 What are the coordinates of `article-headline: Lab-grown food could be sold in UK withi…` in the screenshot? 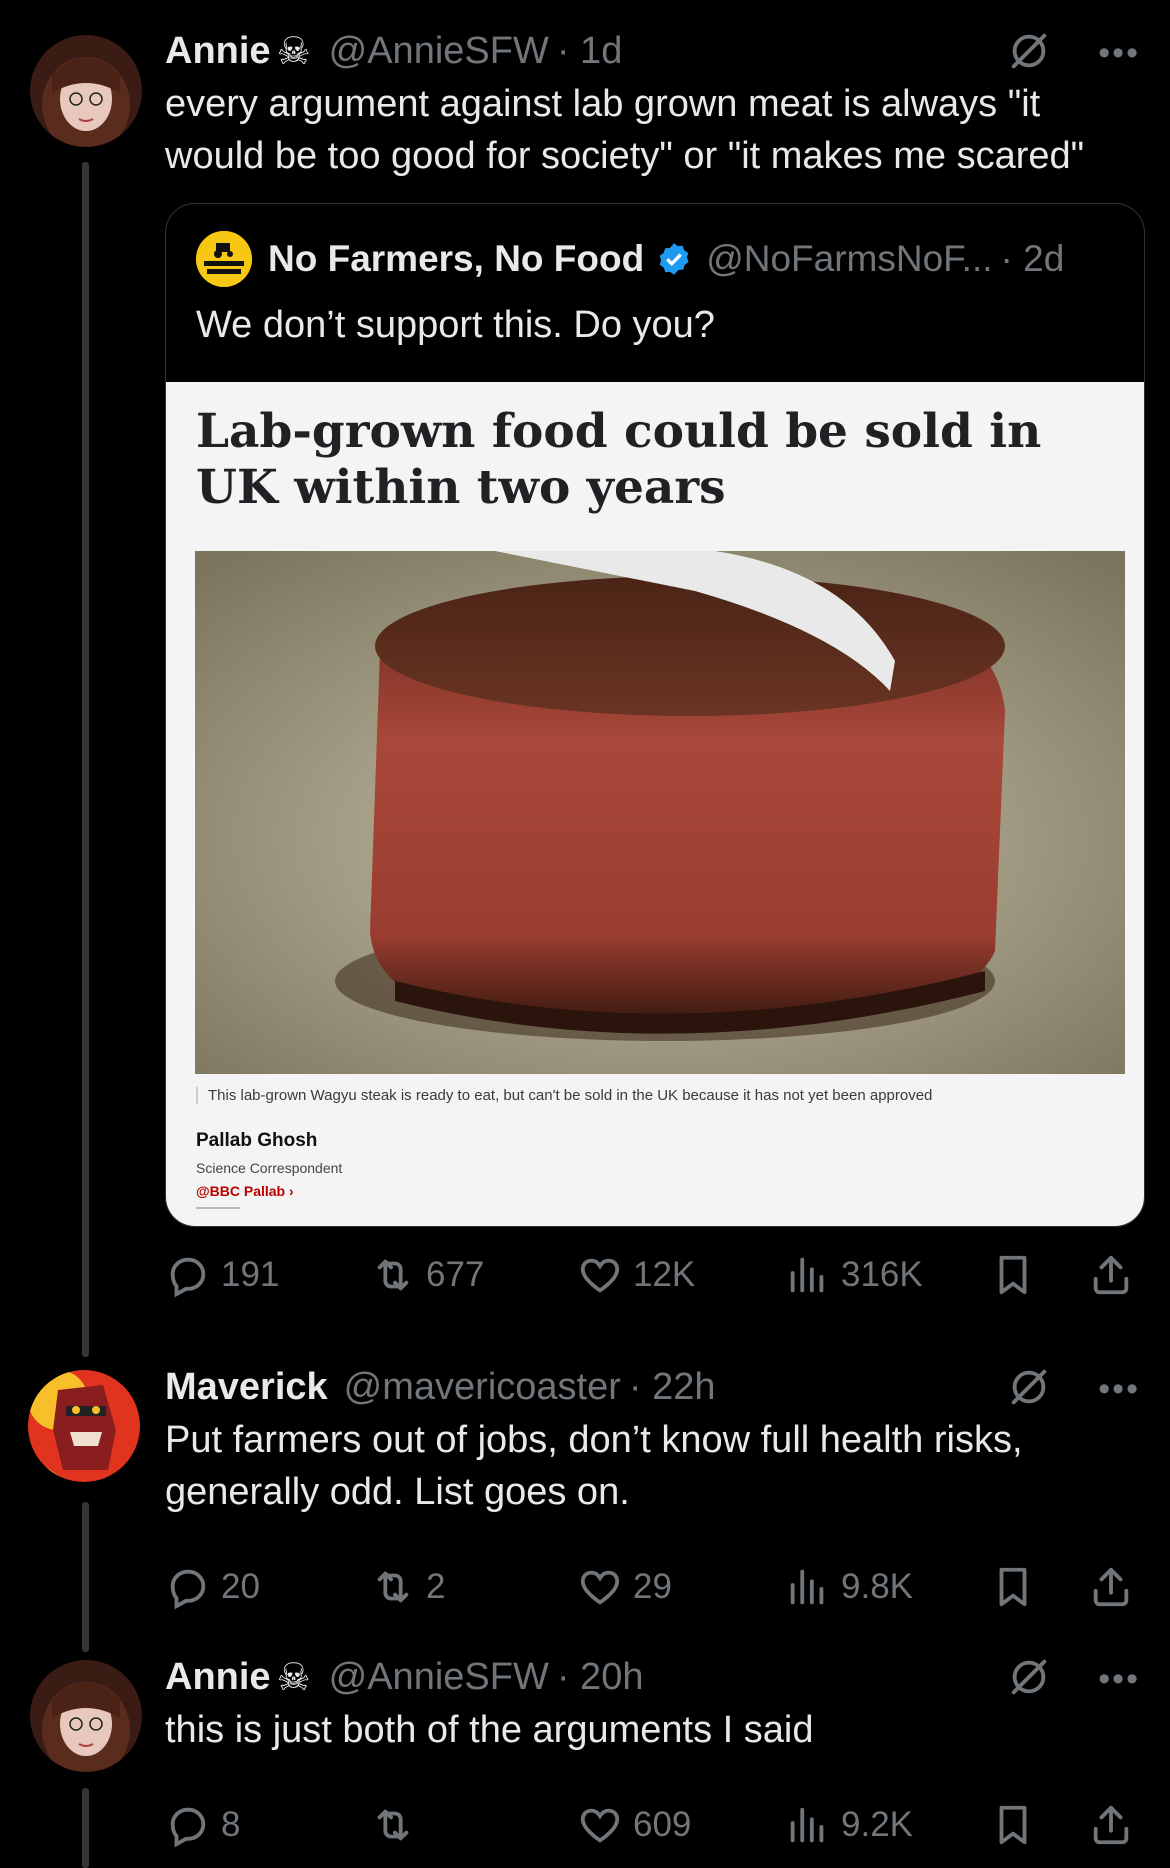 It's located at (619, 459).